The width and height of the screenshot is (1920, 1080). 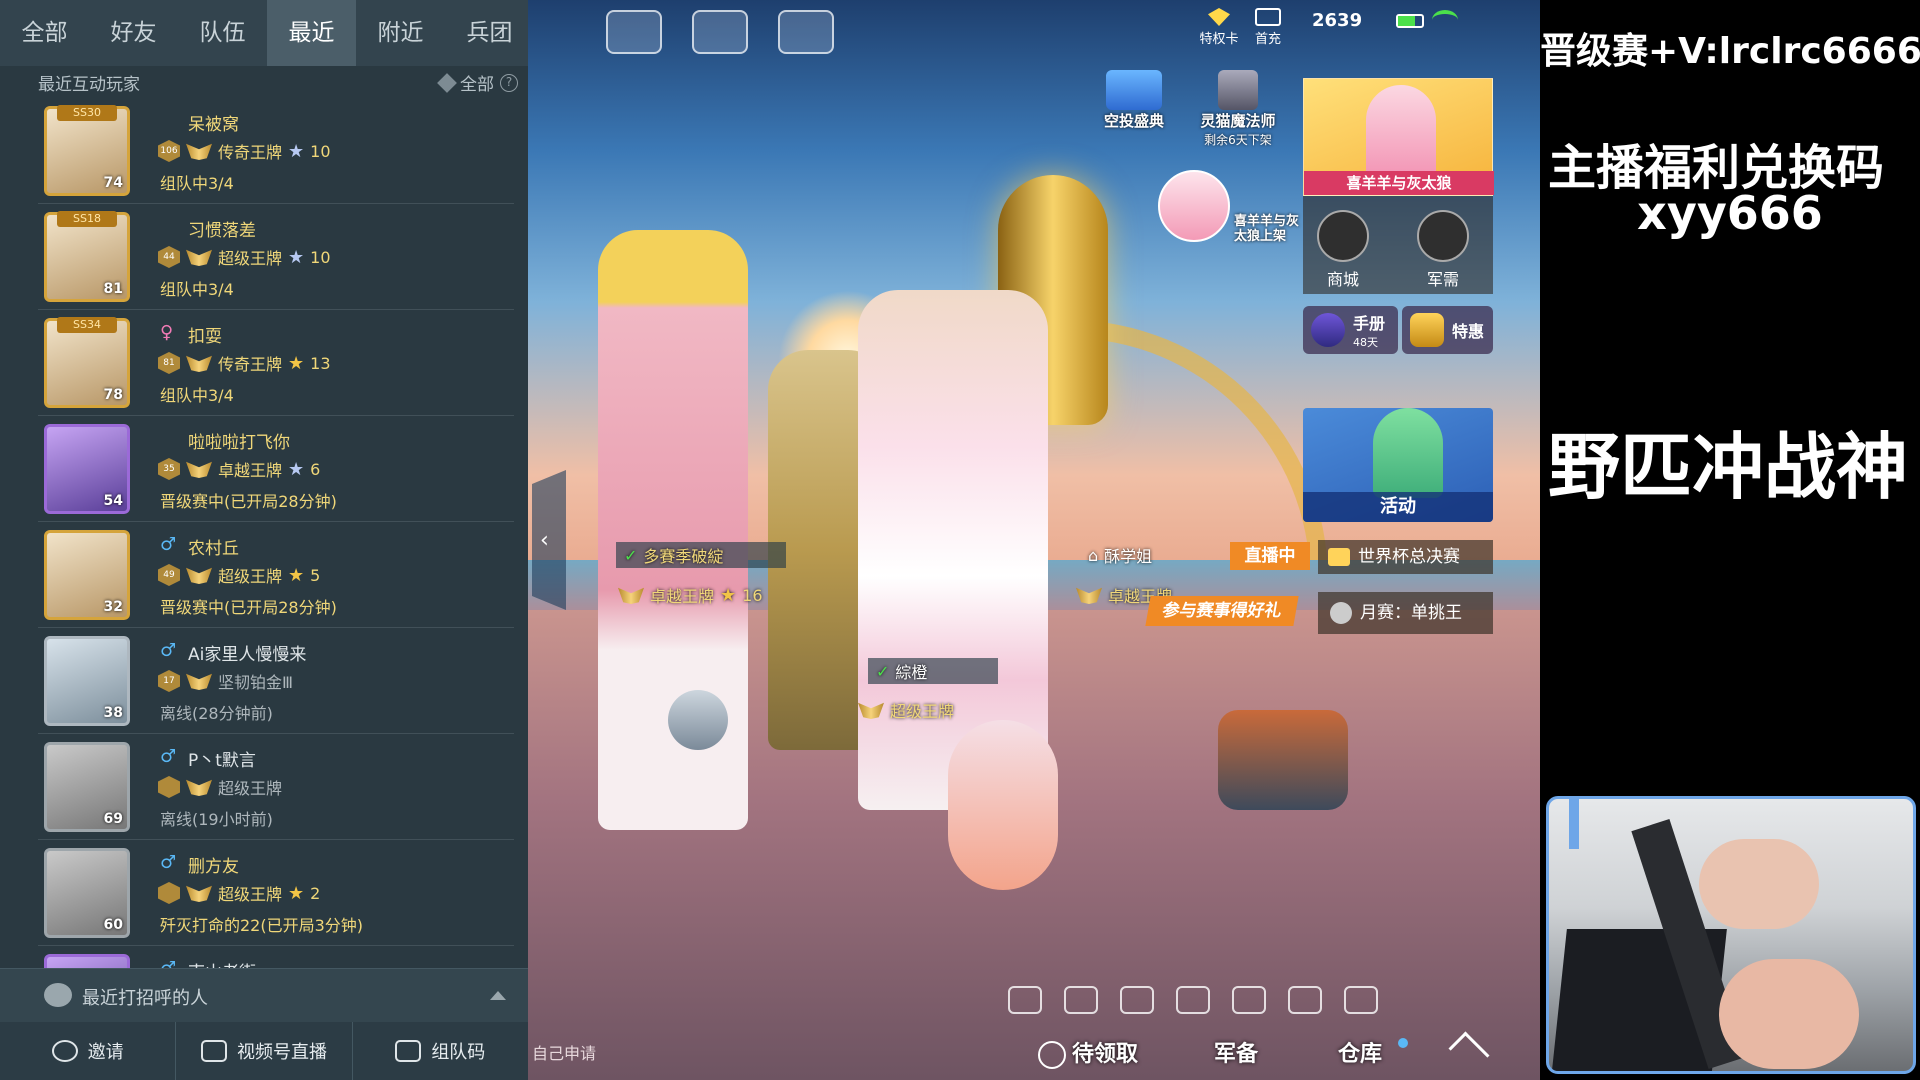 I want to click on armory-button: 军需, so click(x=1443, y=250).